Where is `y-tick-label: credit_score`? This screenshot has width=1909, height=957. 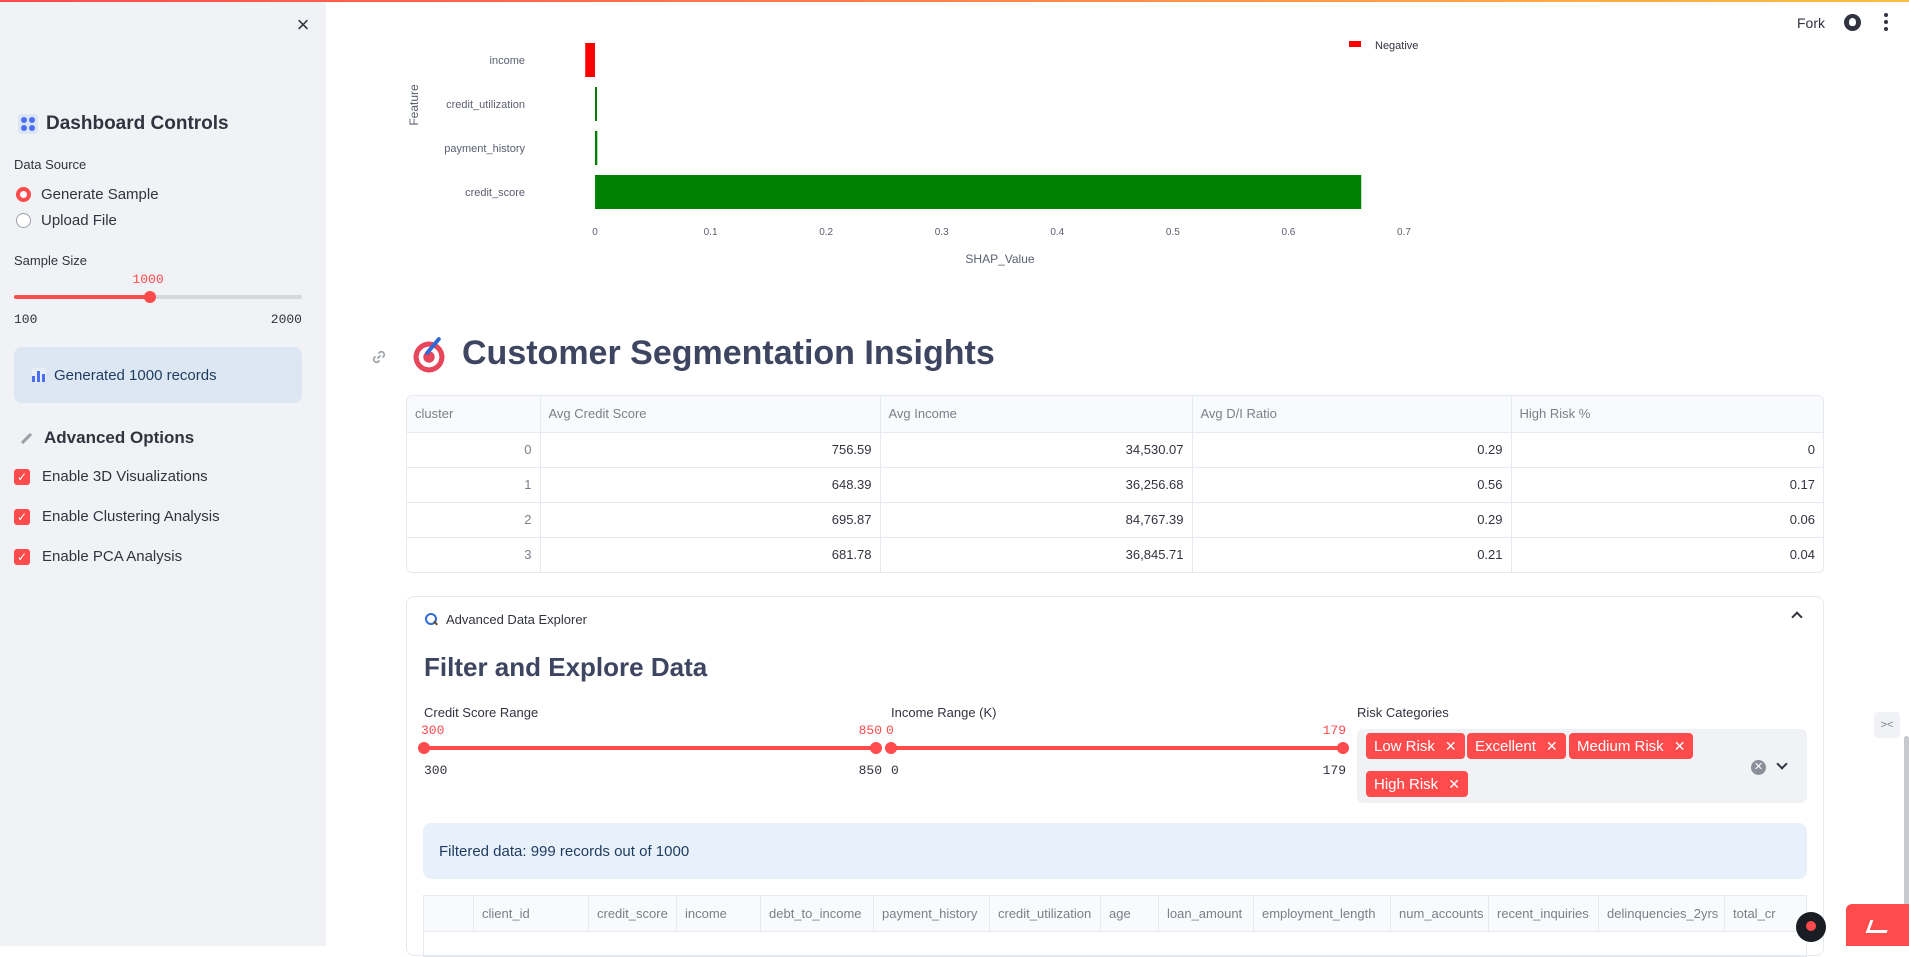 y-tick-label: credit_score is located at coordinates (495, 193).